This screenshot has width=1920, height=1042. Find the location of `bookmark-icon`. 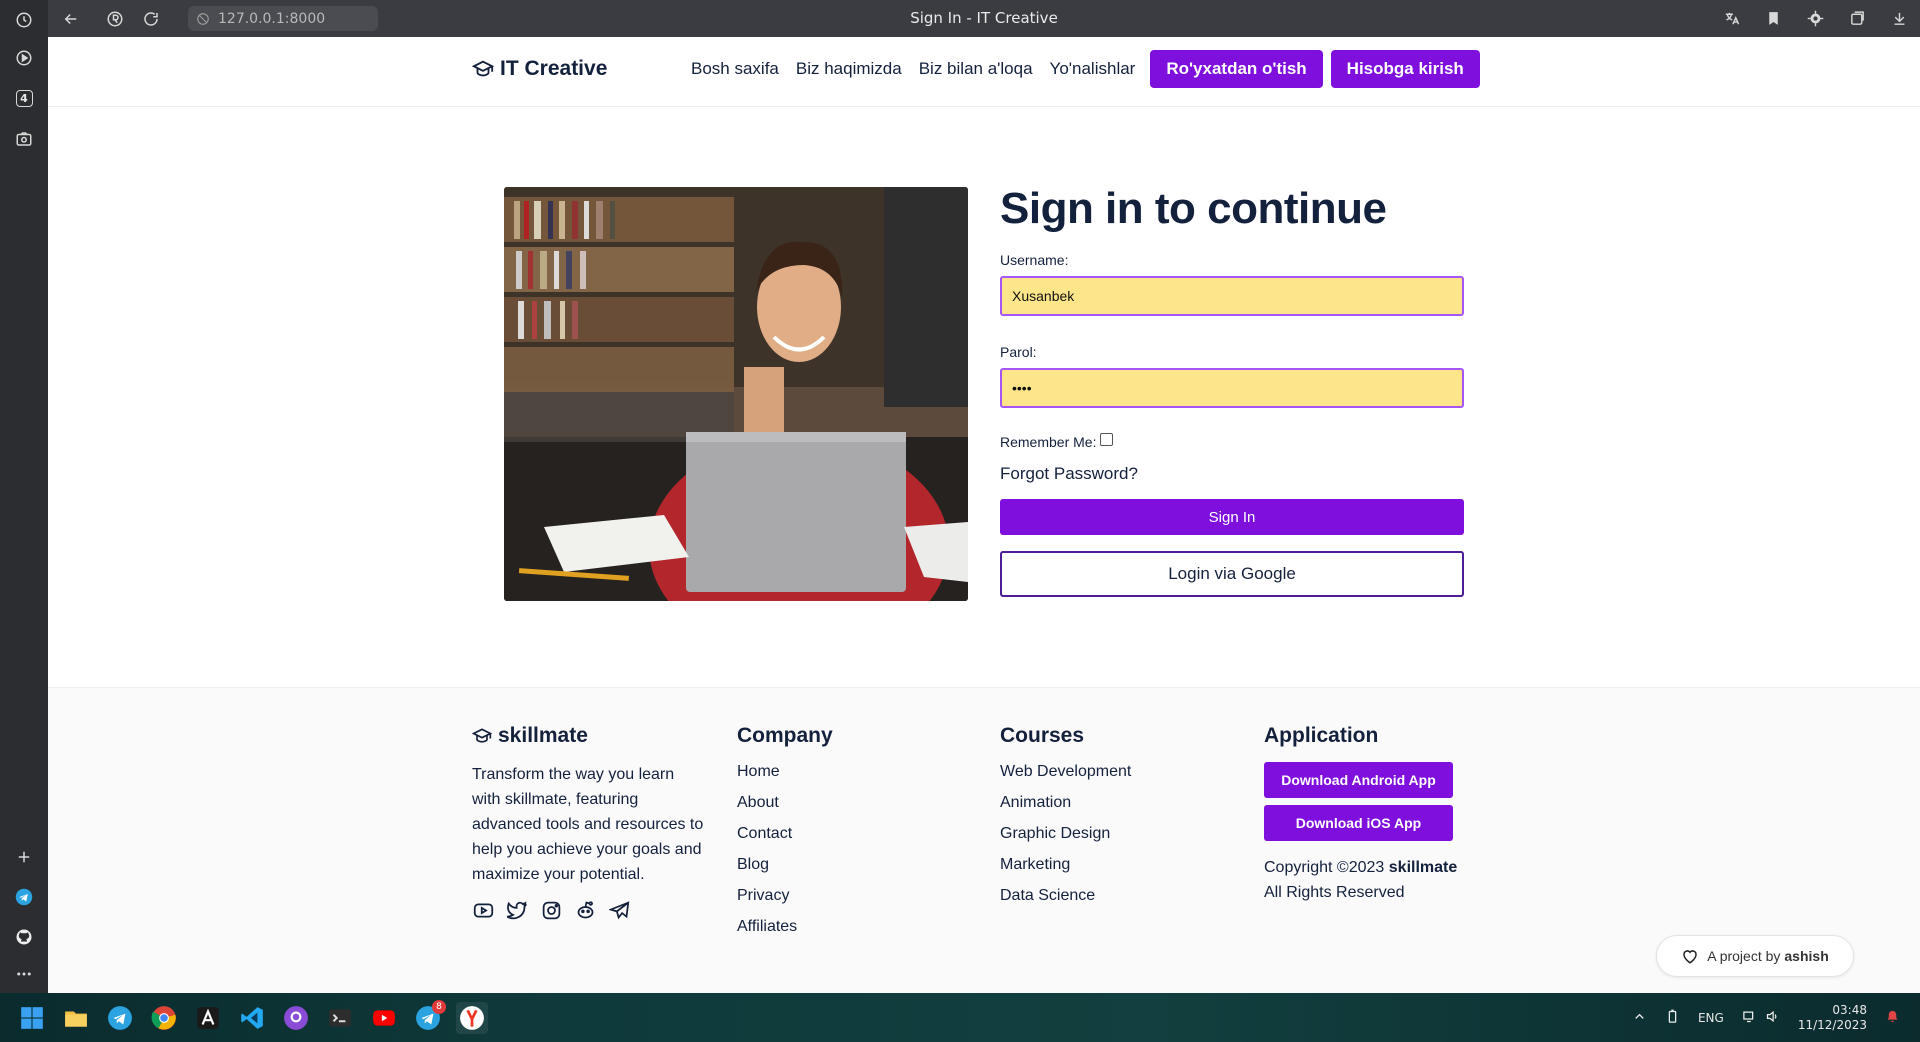

bookmark-icon is located at coordinates (1773, 18).